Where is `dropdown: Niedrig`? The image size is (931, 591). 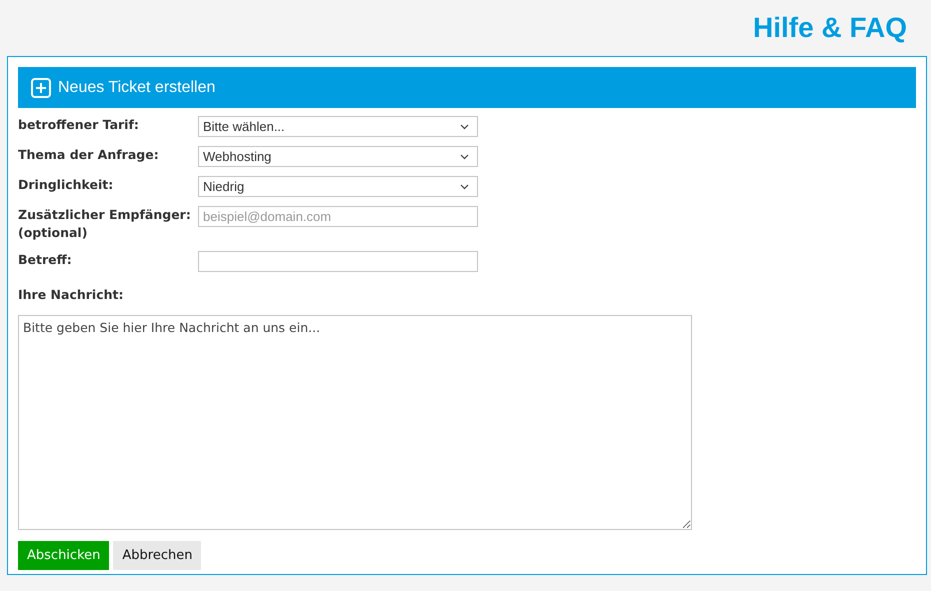 dropdown: Niedrig is located at coordinates (338, 186).